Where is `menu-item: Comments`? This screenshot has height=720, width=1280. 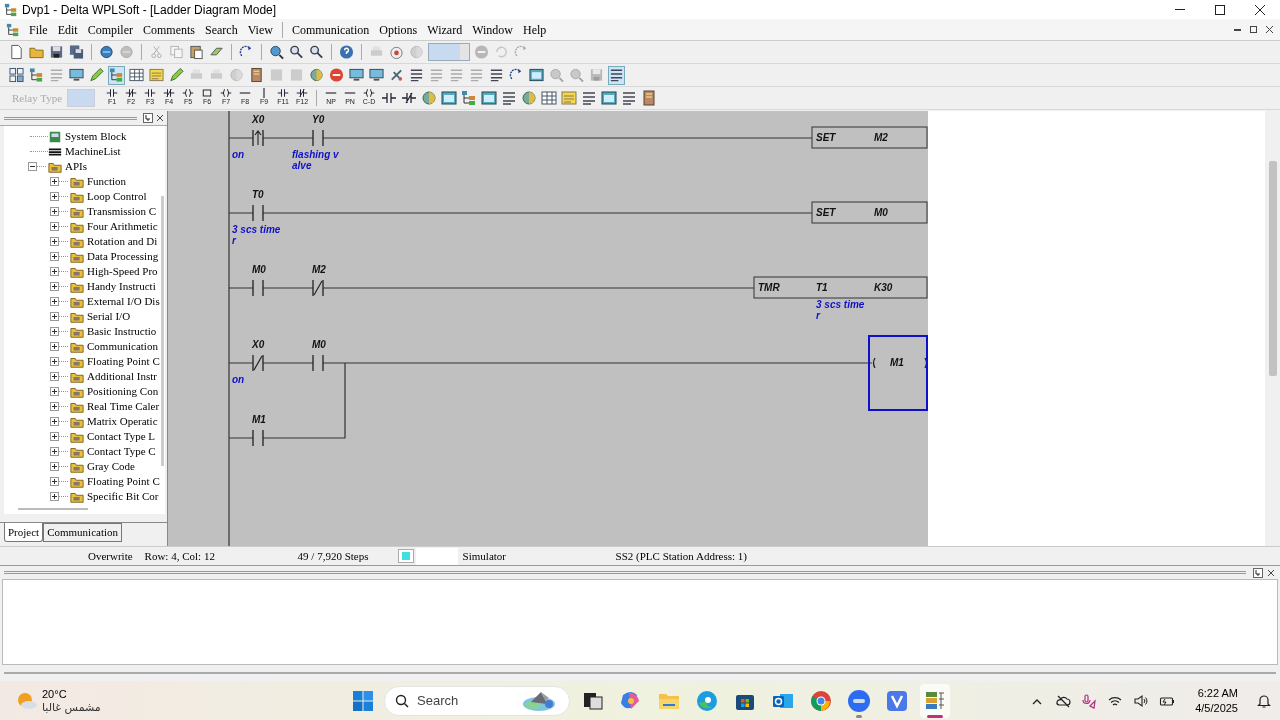 menu-item: Comments is located at coordinates (169, 29).